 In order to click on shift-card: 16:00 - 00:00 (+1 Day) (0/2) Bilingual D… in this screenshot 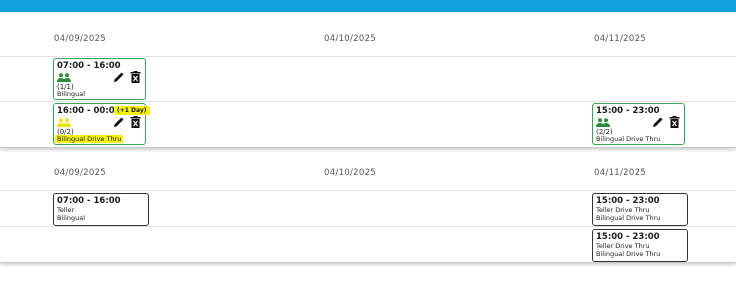, I will do `click(101, 124)`.